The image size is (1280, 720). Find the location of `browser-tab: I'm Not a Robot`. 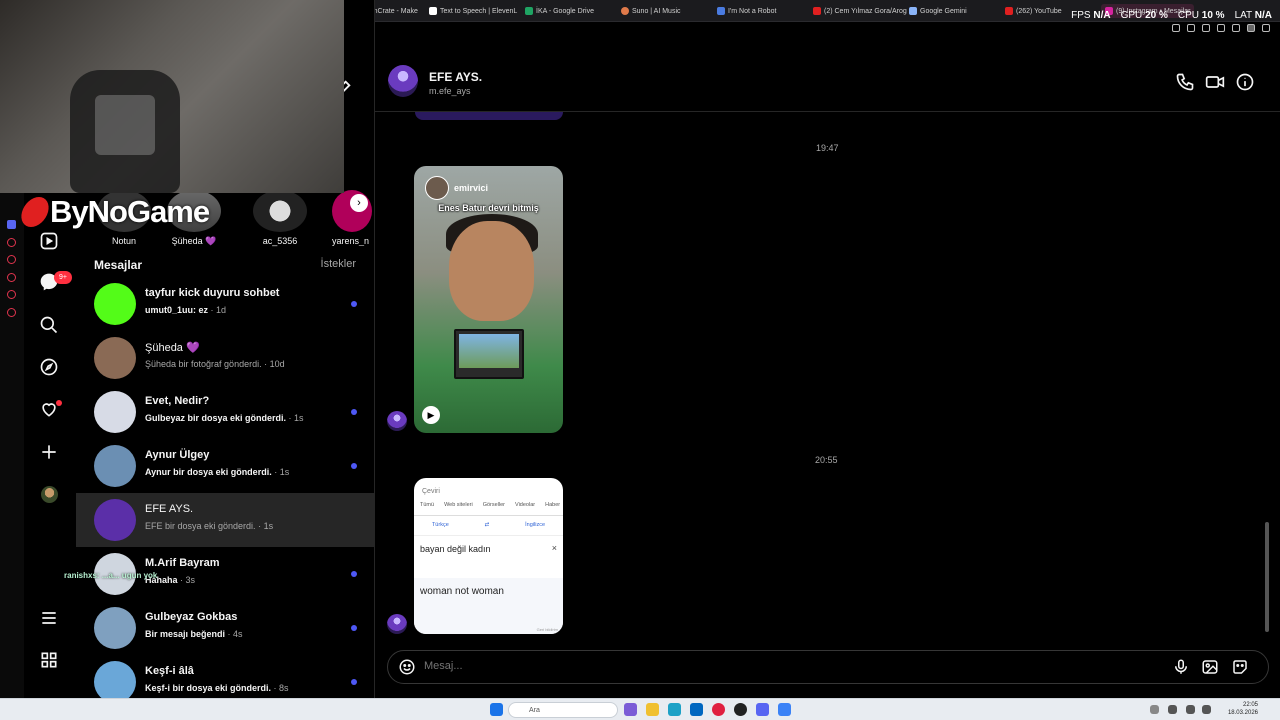

browser-tab: I'm Not a Robot is located at coordinates (746, 11).